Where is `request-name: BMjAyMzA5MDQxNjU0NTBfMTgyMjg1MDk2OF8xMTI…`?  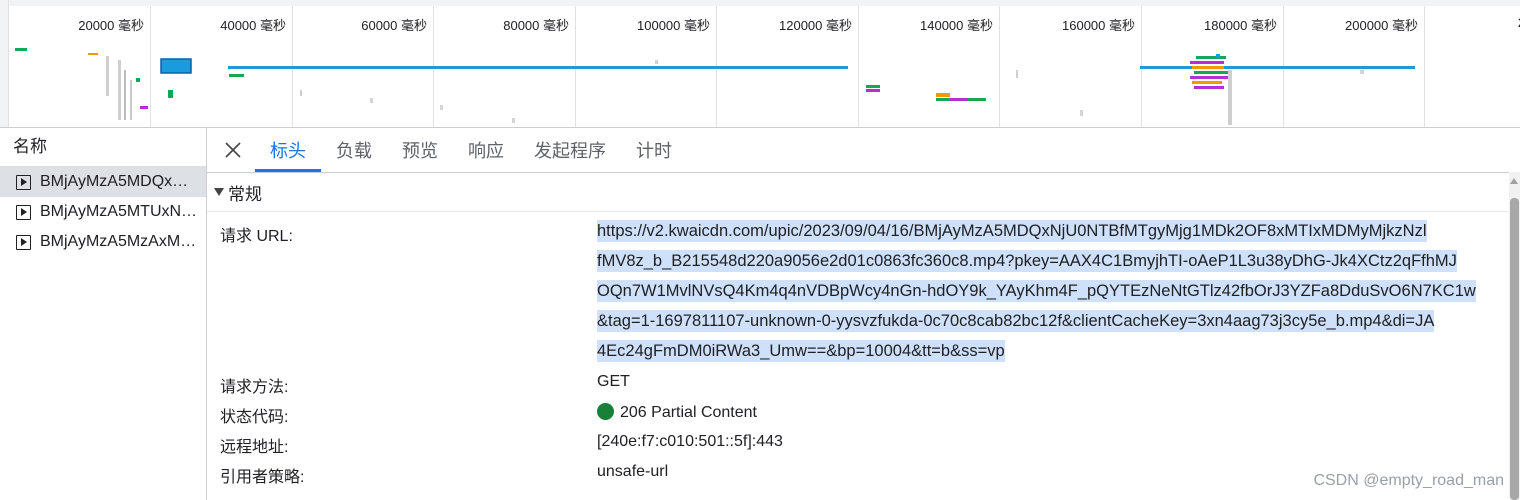 request-name: BMjAyMzA5MDQxNjU0NTBfMTgyMjg1MDk2OF8xMTI… is located at coordinates (119, 181).